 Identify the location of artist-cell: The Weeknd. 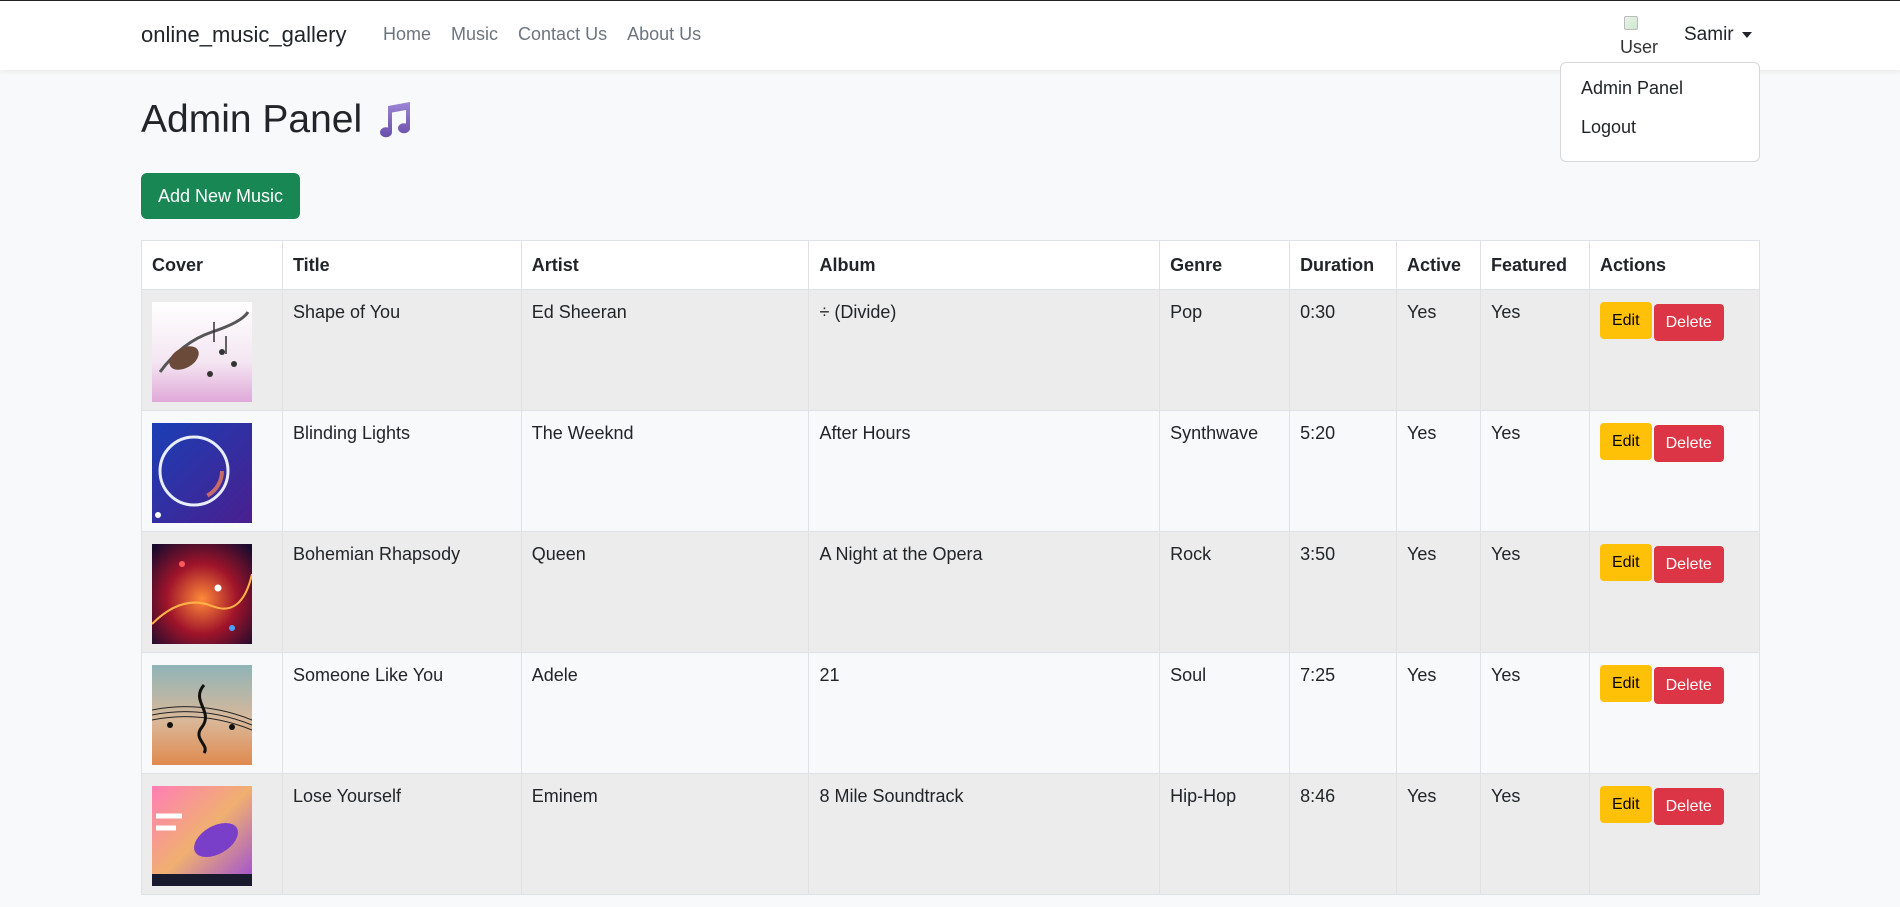
(665, 471).